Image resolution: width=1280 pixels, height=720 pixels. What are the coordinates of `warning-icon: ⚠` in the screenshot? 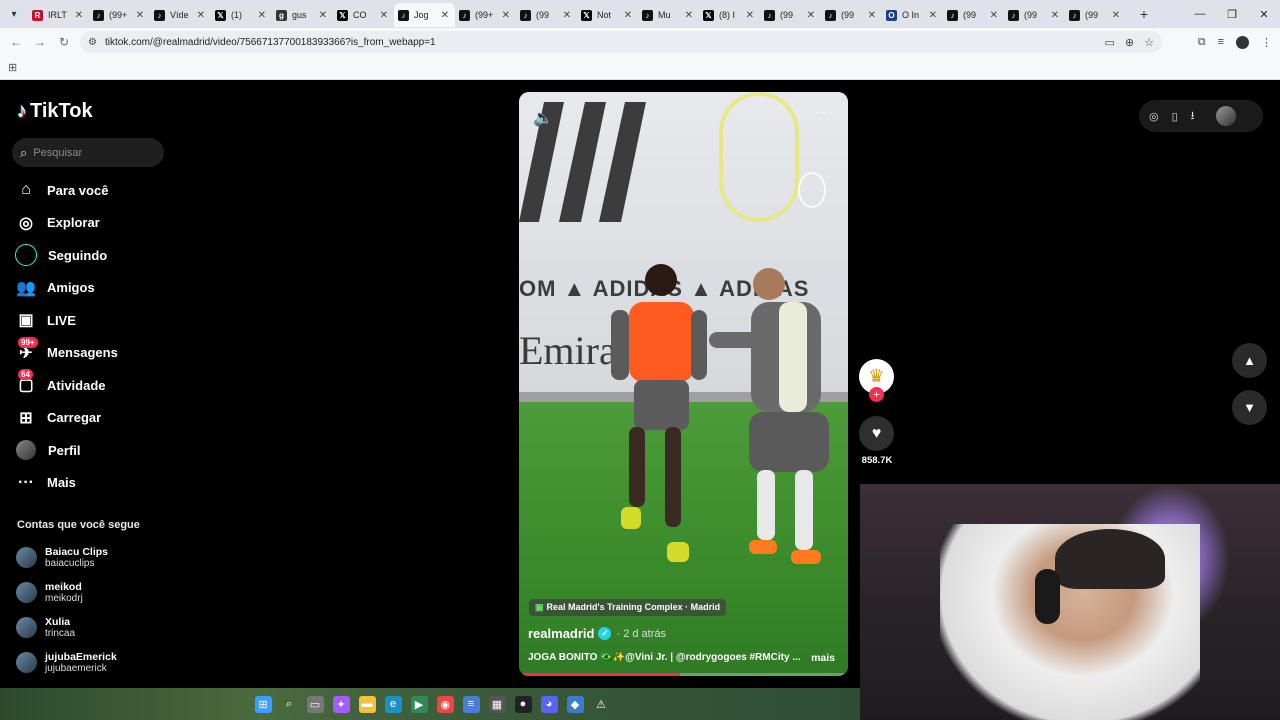 It's located at (601, 704).